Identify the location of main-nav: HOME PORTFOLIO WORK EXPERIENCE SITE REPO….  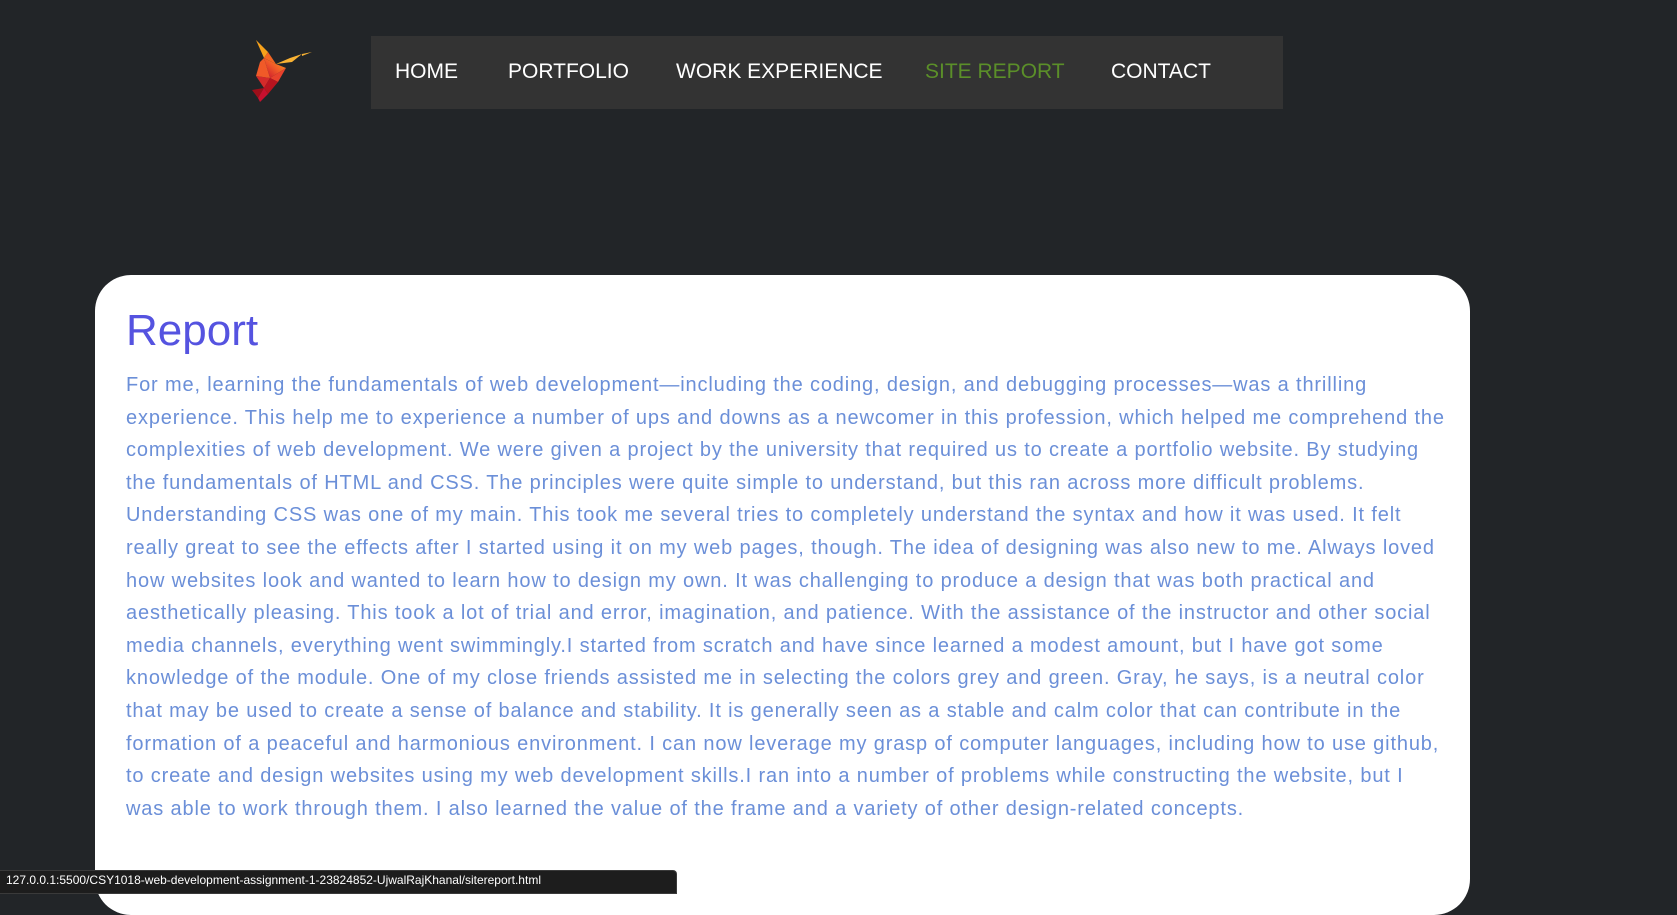
(827, 72).